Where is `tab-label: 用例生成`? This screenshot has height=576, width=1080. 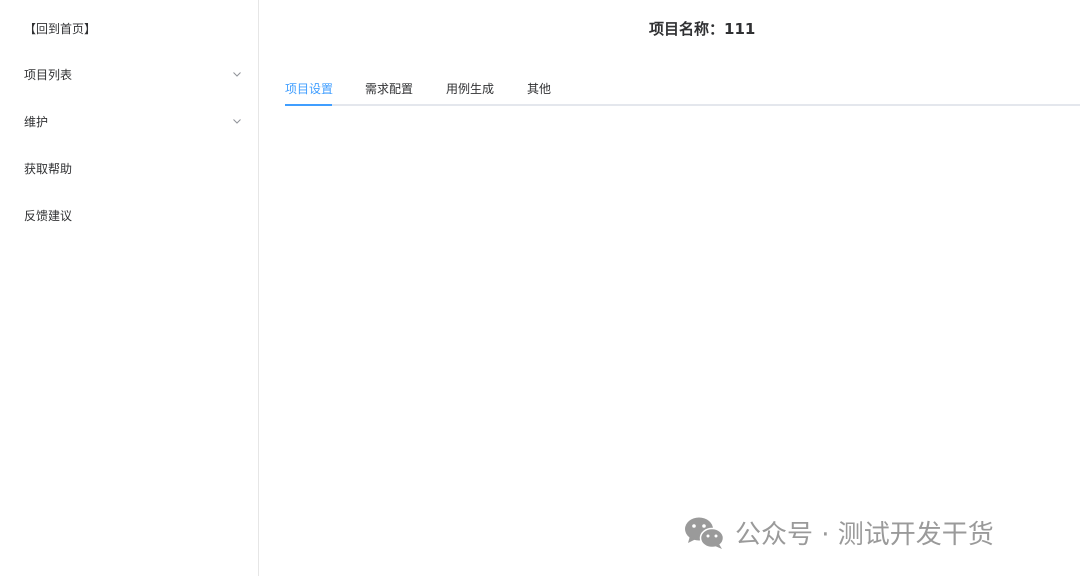 tab-label: 用例生成 is located at coordinates (470, 89).